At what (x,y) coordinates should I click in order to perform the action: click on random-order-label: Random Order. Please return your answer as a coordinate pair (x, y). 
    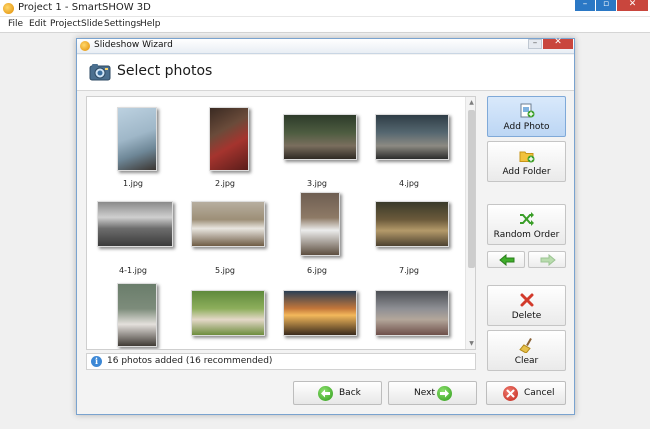
    Looking at the image, I should click on (526, 235).